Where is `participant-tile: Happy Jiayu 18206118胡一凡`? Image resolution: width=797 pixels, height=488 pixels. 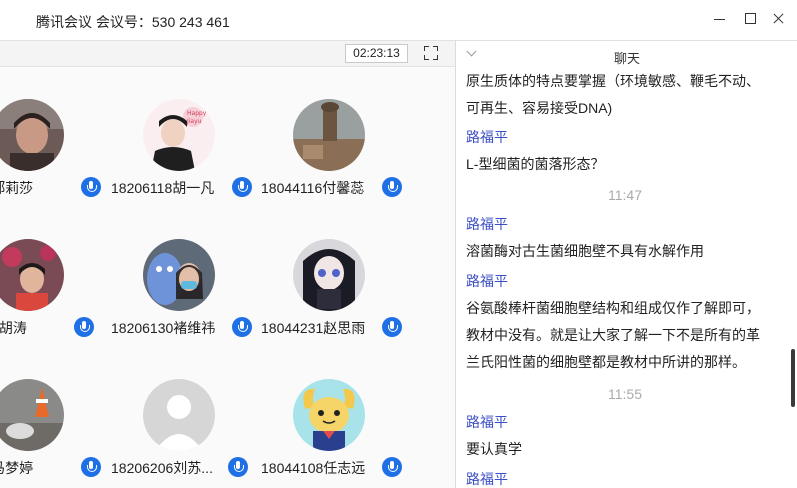 participant-tile: Happy Jiayu 18206118胡一凡 is located at coordinates (186, 154).